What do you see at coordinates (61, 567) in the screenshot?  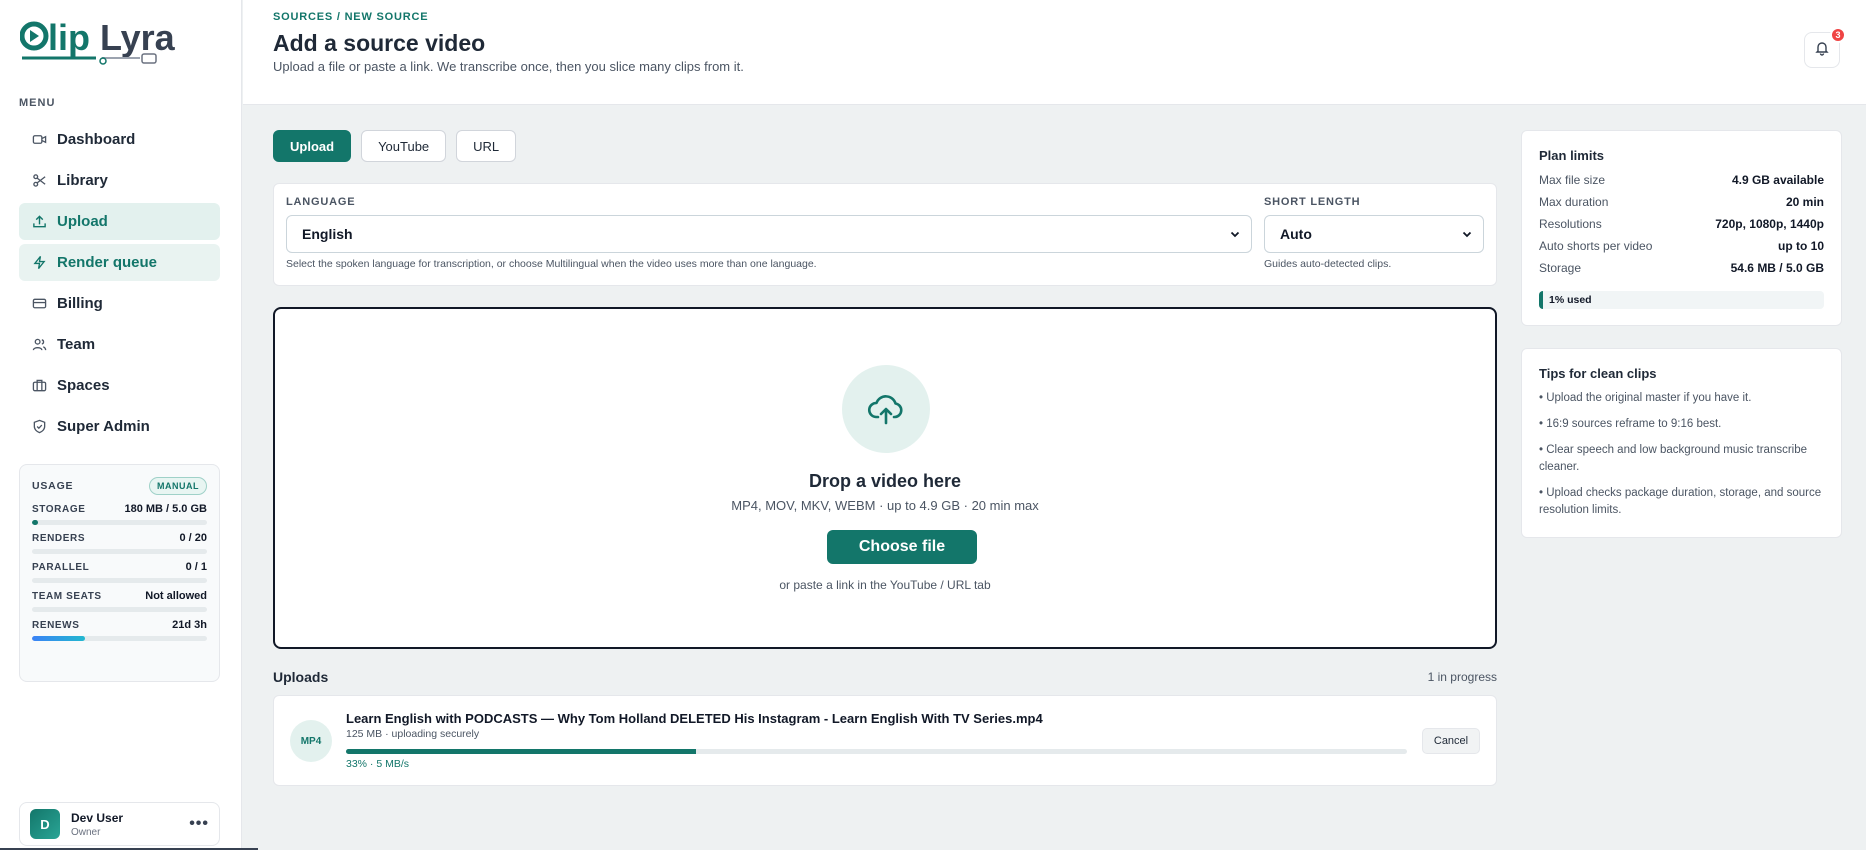 I see `usage-label: PARALLEL` at bounding box center [61, 567].